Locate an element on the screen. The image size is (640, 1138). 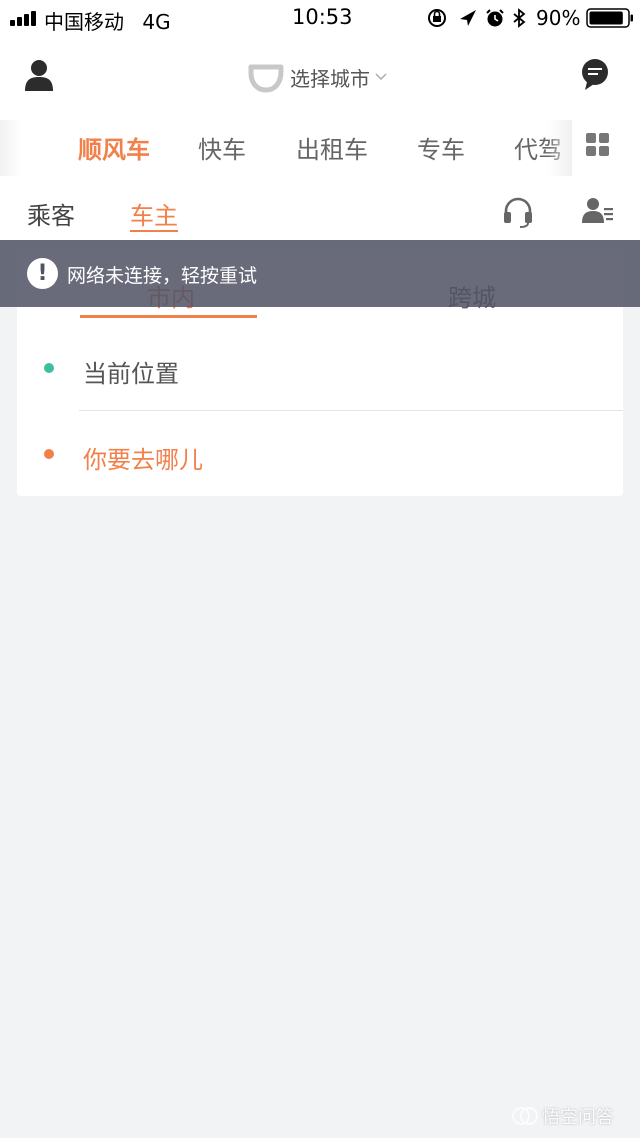
status-icons is located at coordinates (477, 18).